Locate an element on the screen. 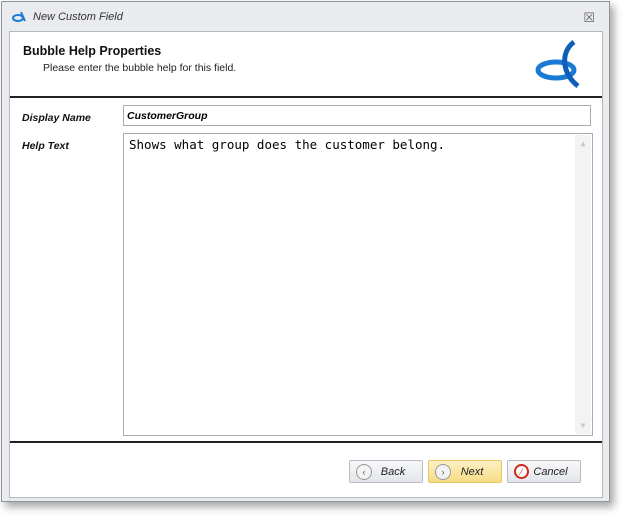 This screenshot has width=625, height=521. back-button: ‹ Back is located at coordinates (386, 471).